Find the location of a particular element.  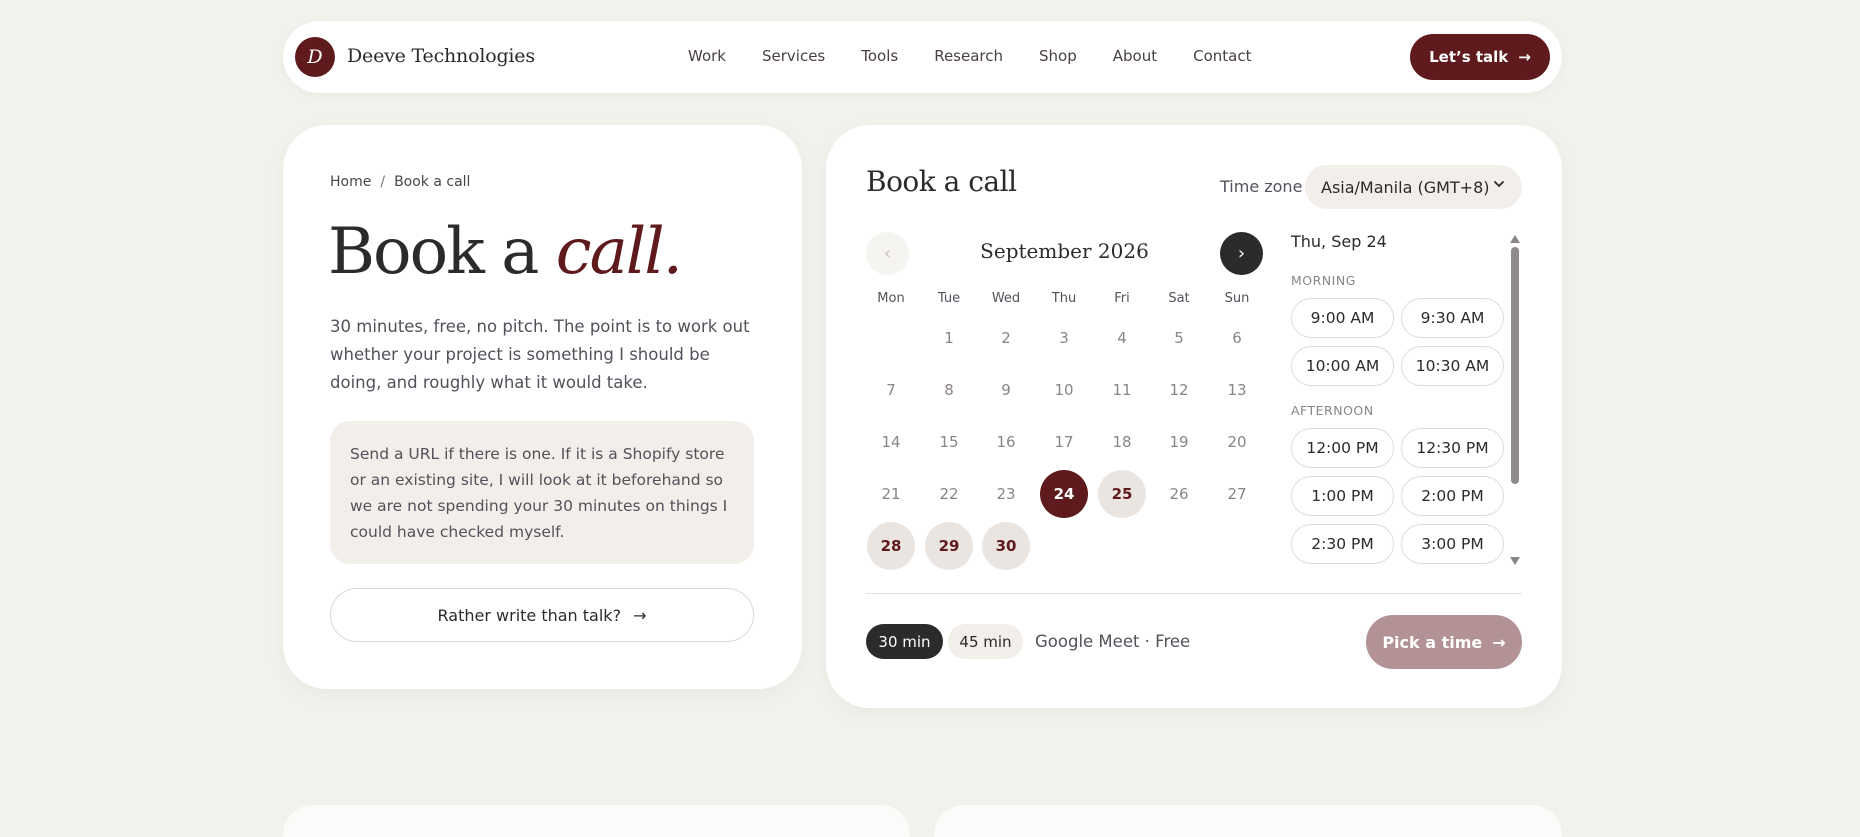

calendar-day: 17 is located at coordinates (1064, 442).